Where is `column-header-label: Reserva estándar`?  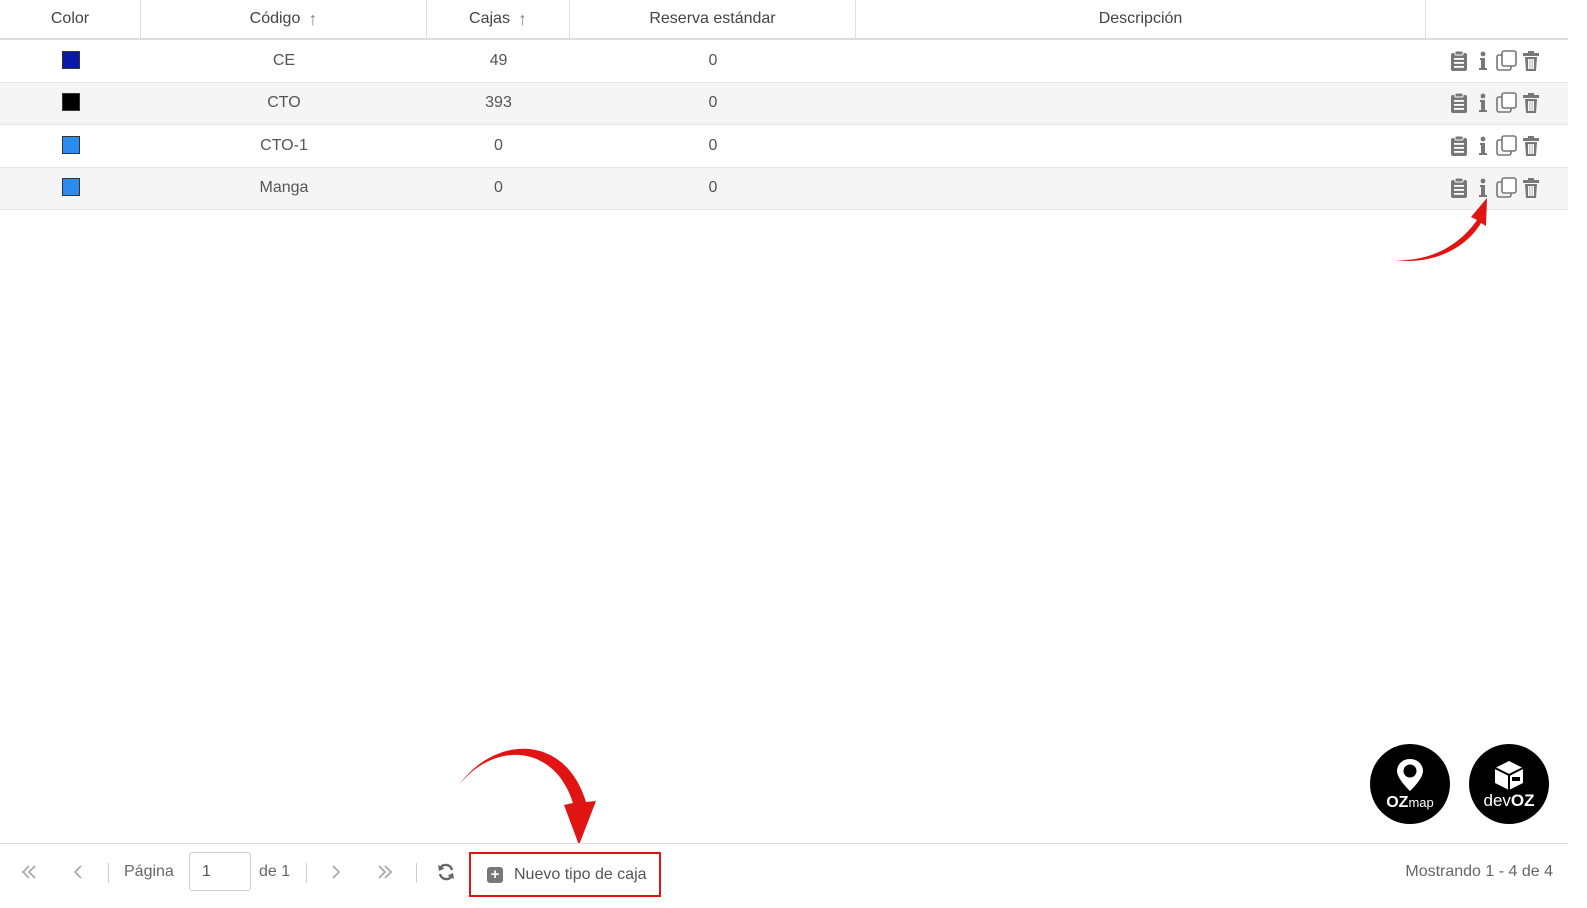 column-header-label: Reserva estándar is located at coordinates (712, 18).